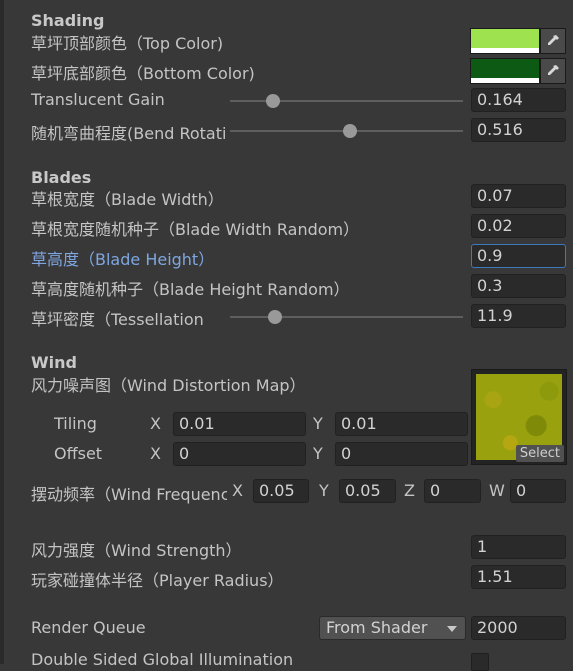 Image resolution: width=573 pixels, height=671 pixels. I want to click on tiling-y-field: 0.01, so click(401, 424).